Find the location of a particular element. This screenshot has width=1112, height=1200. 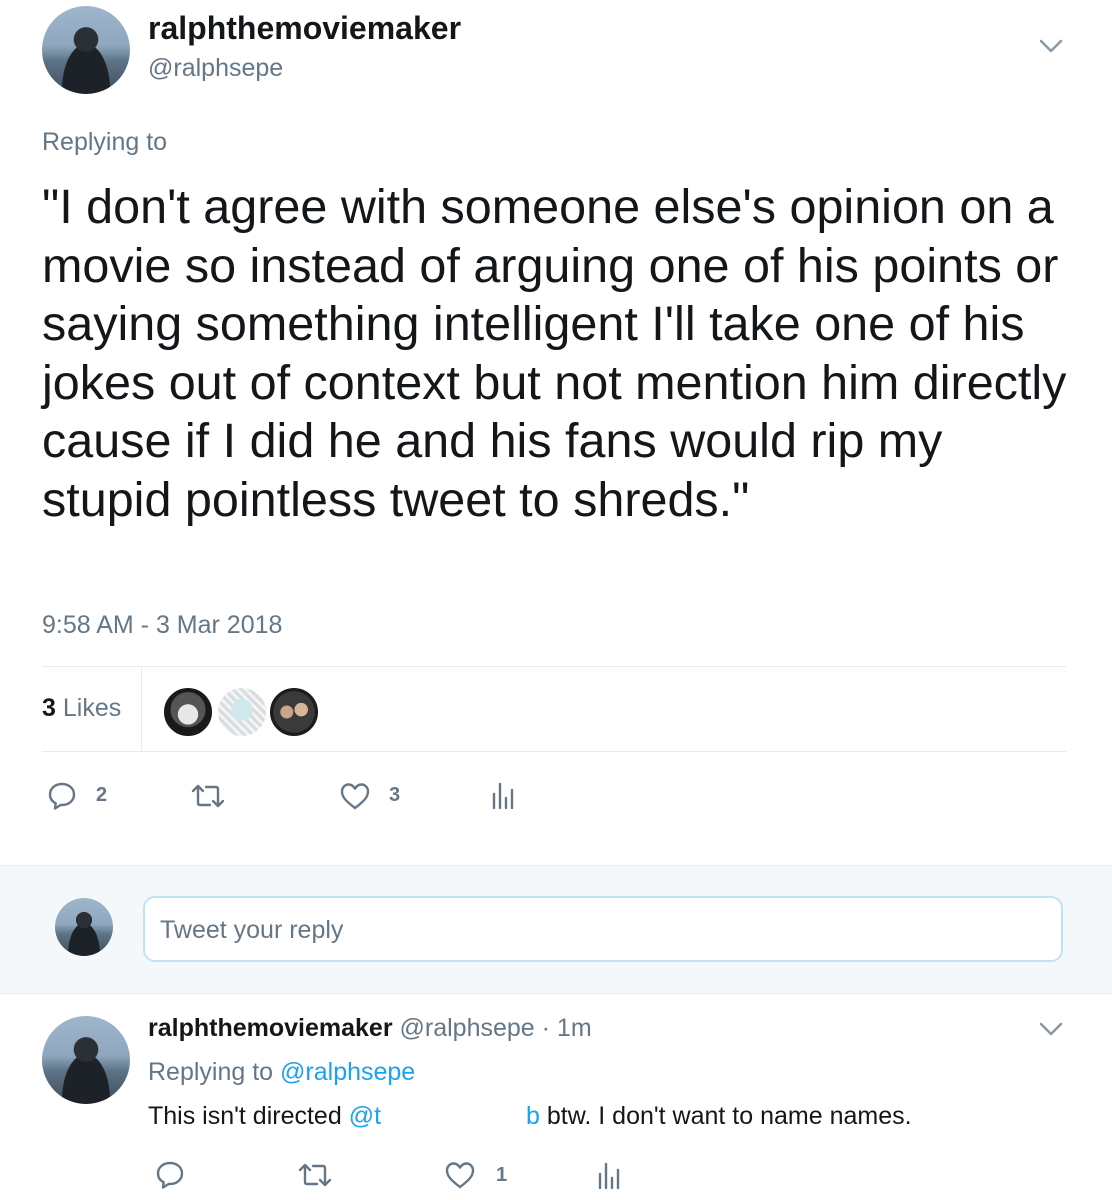

author-avatar is located at coordinates (86, 50).